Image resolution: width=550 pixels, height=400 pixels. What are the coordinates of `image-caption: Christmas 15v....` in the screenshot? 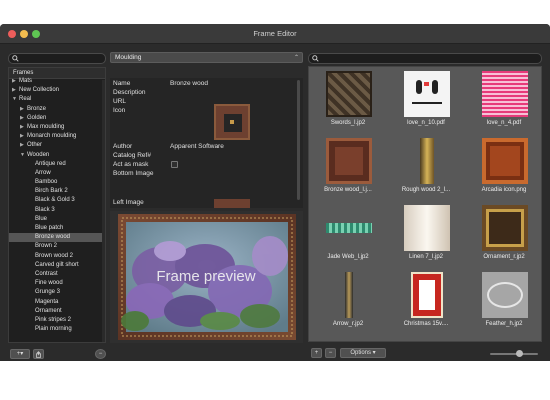 It's located at (426, 324).